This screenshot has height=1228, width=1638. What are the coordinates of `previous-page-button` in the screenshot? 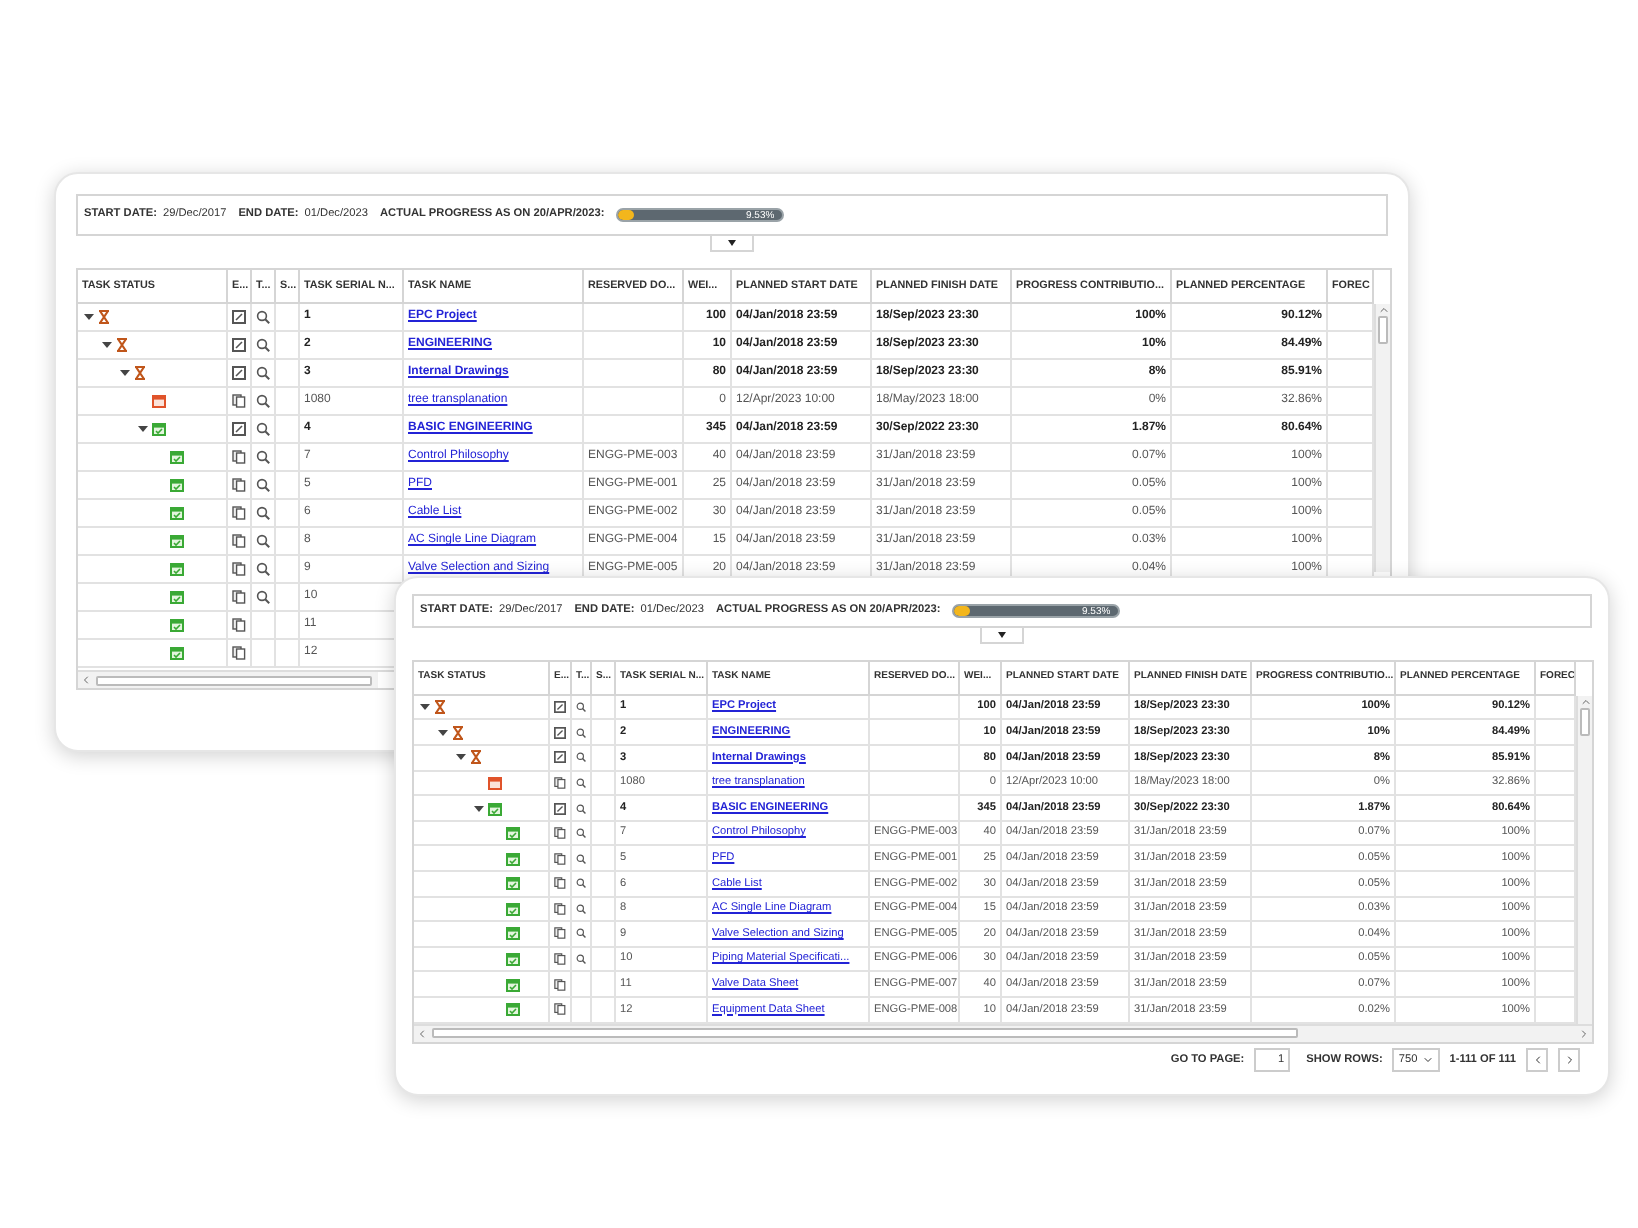 It's located at (1537, 1060).